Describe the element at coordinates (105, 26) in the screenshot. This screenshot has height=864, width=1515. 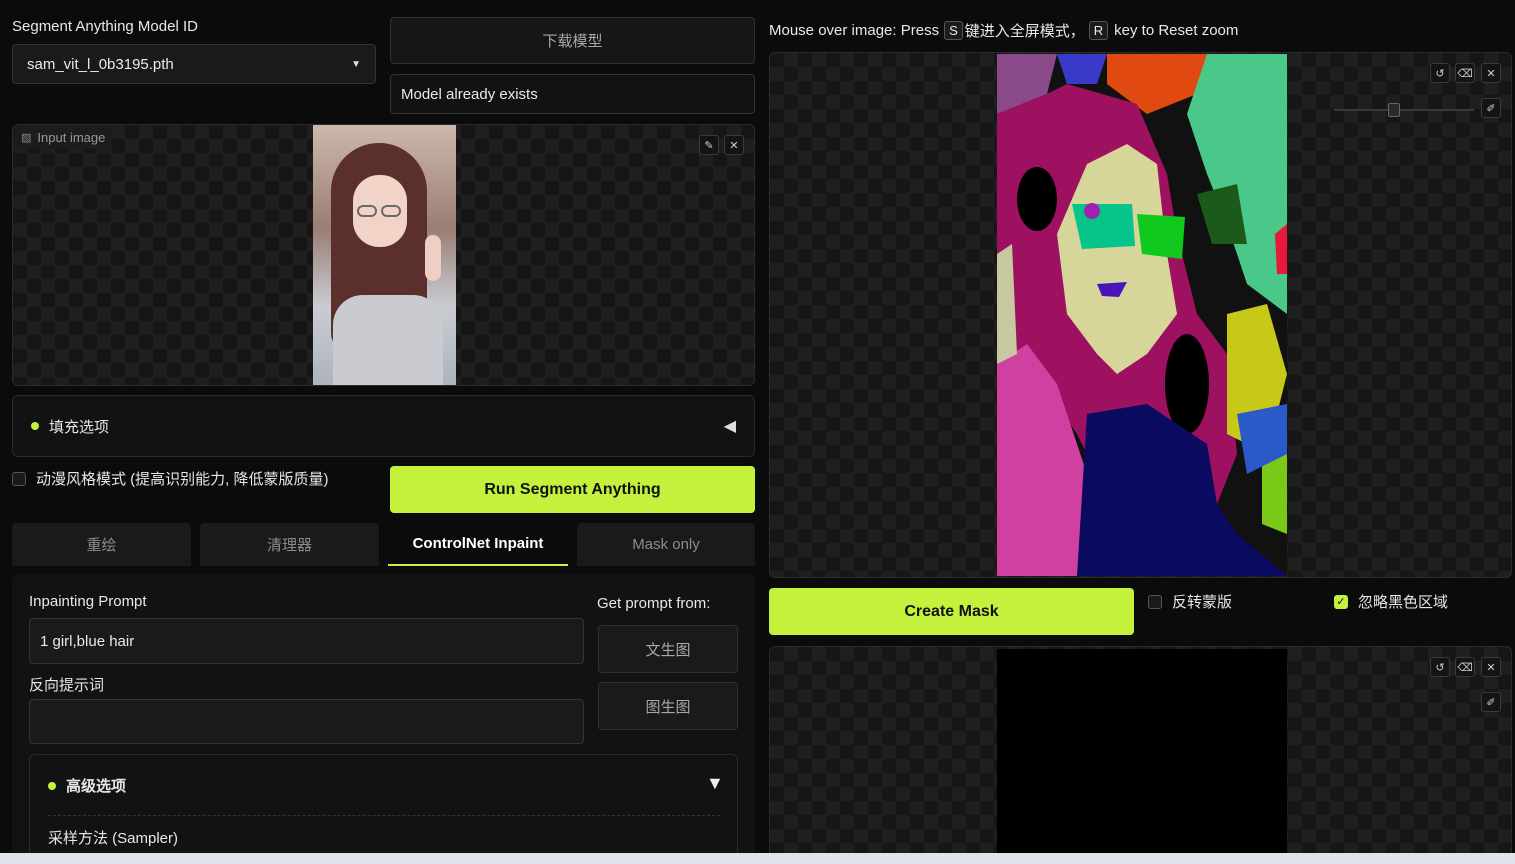
I see `model-id-label: Segment Anything Model ID` at that location.